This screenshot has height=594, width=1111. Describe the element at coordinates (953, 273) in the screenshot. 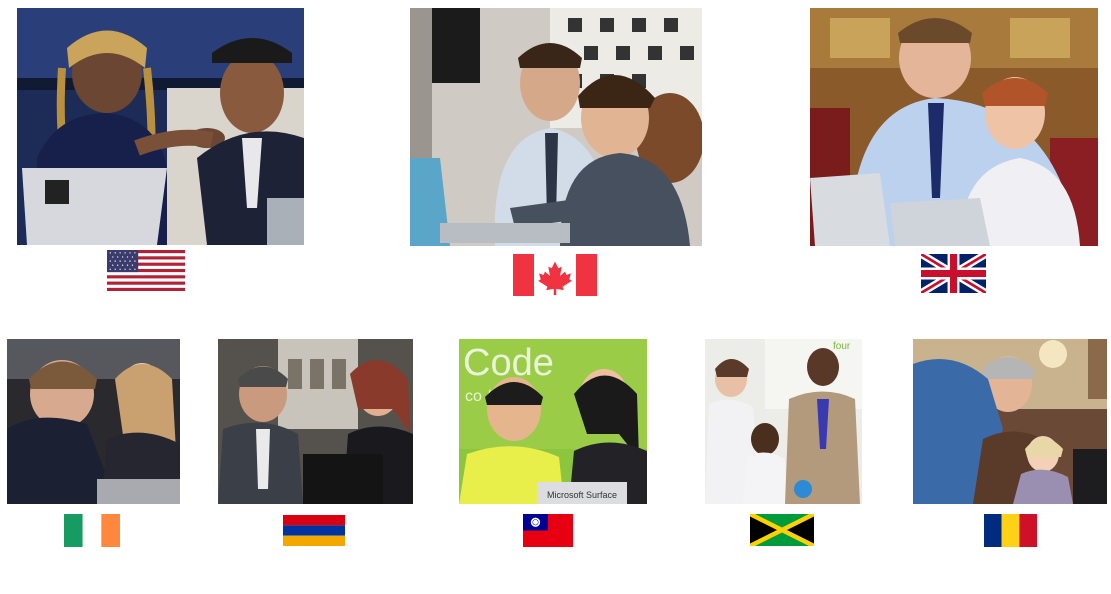

I see `united-kingdom-flag` at that location.